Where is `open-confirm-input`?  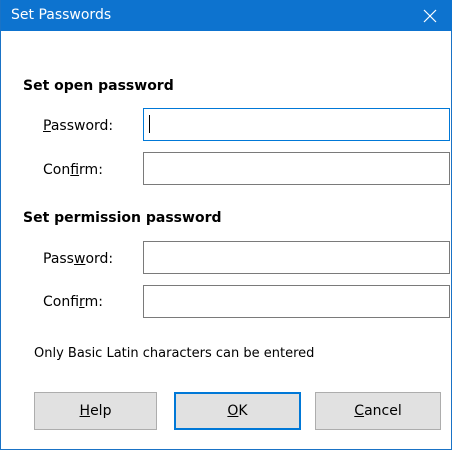
open-confirm-input is located at coordinates (296, 168).